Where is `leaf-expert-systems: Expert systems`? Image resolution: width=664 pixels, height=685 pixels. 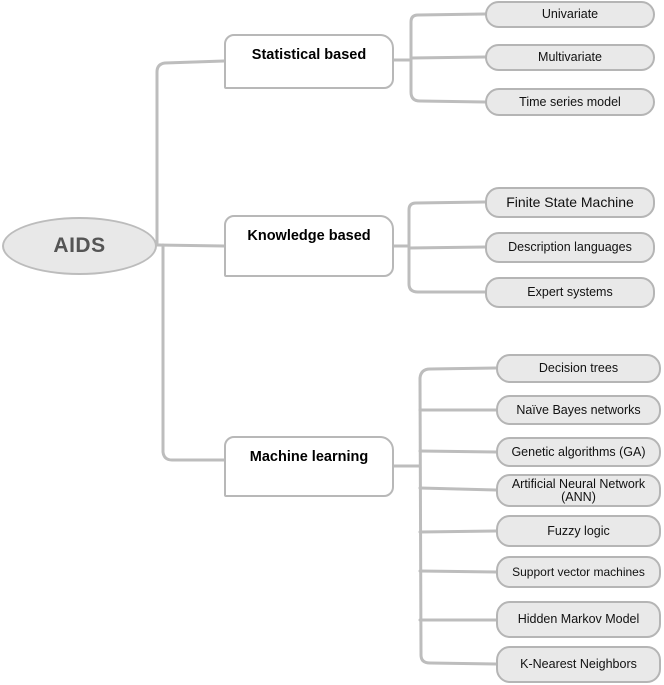
leaf-expert-systems: Expert systems is located at coordinates (570, 292).